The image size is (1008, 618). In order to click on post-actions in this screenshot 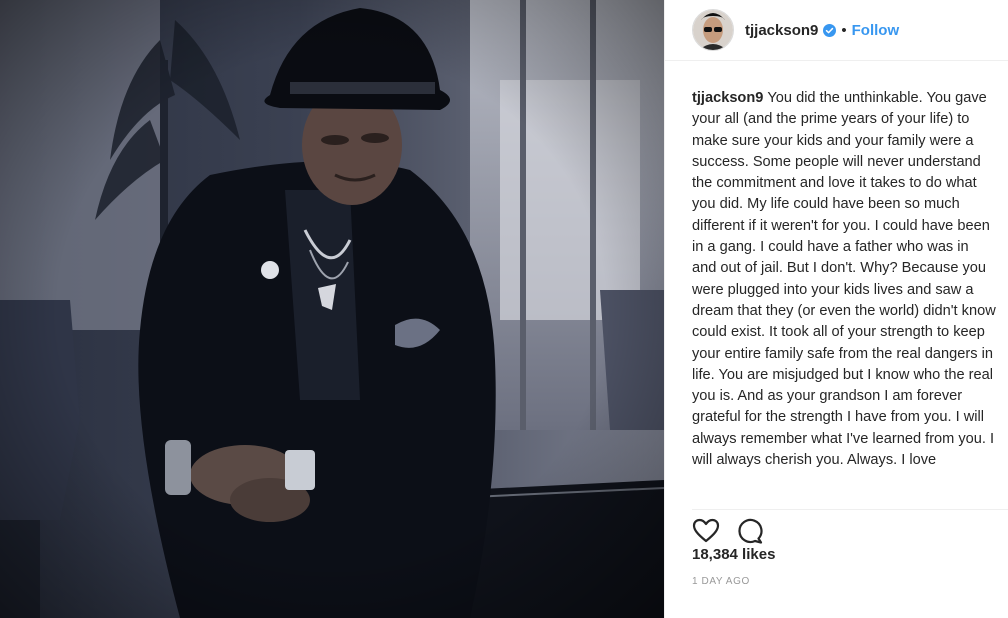, I will do `click(850, 527)`.